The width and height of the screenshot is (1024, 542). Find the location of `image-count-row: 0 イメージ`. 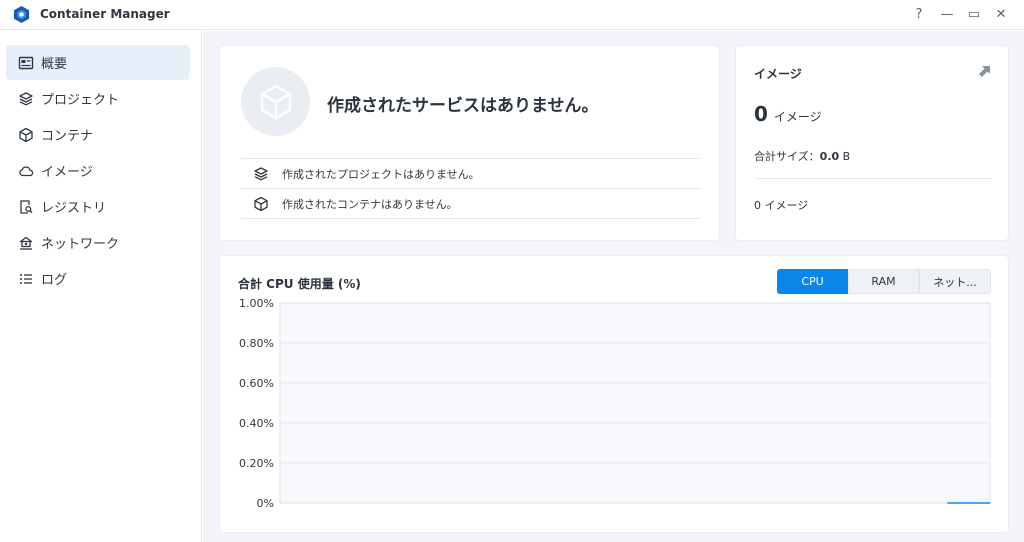

image-count-row: 0 イメージ is located at coordinates (788, 114).